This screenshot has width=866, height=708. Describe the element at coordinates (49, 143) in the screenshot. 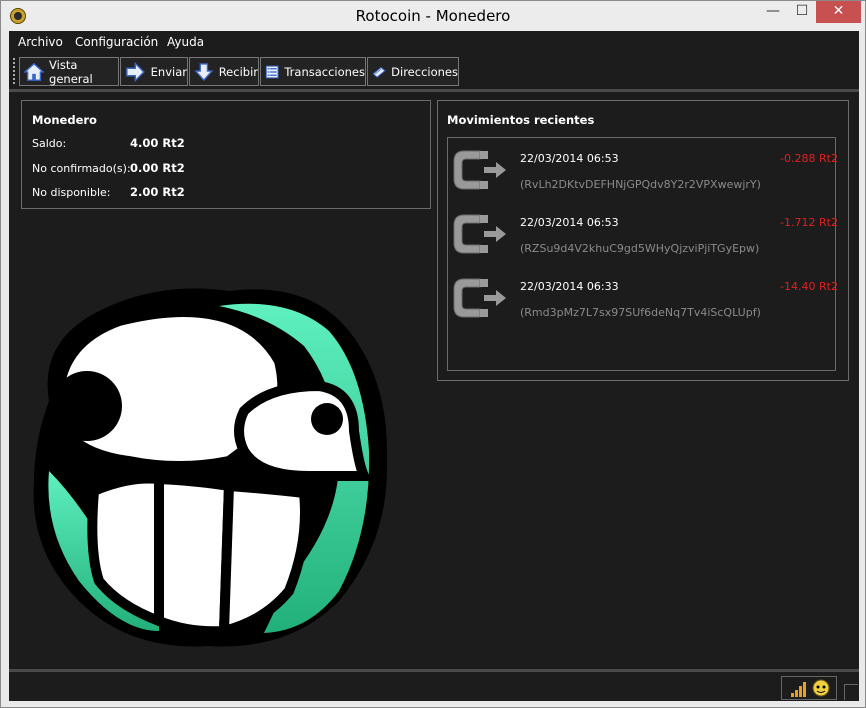

I see `balance-label: Saldo:` at that location.